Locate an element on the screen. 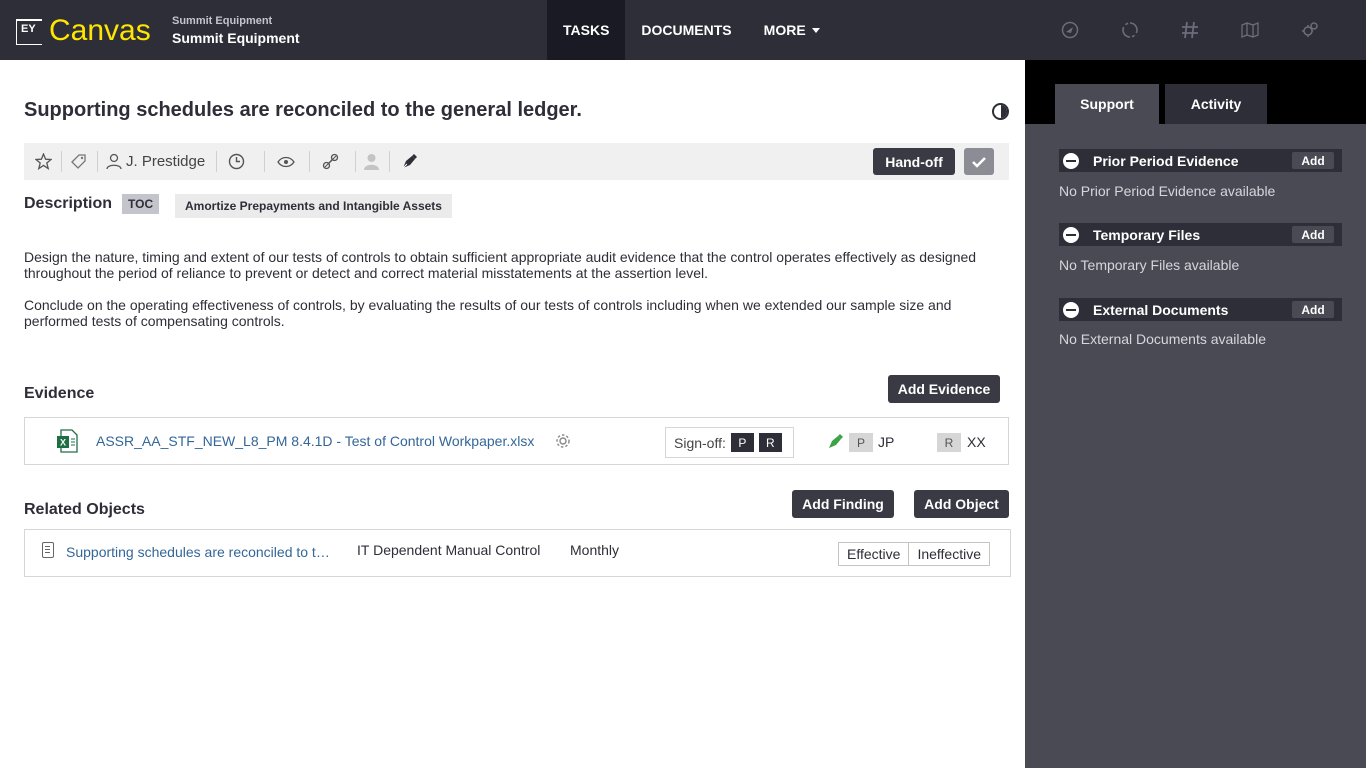  add-object-button: Add Object is located at coordinates (961, 504).